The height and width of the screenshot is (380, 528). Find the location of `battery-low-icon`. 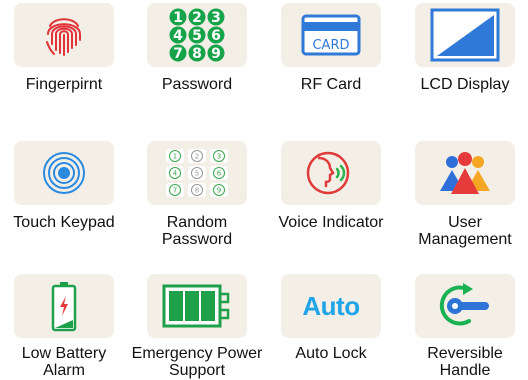

battery-low-icon is located at coordinates (64, 306).